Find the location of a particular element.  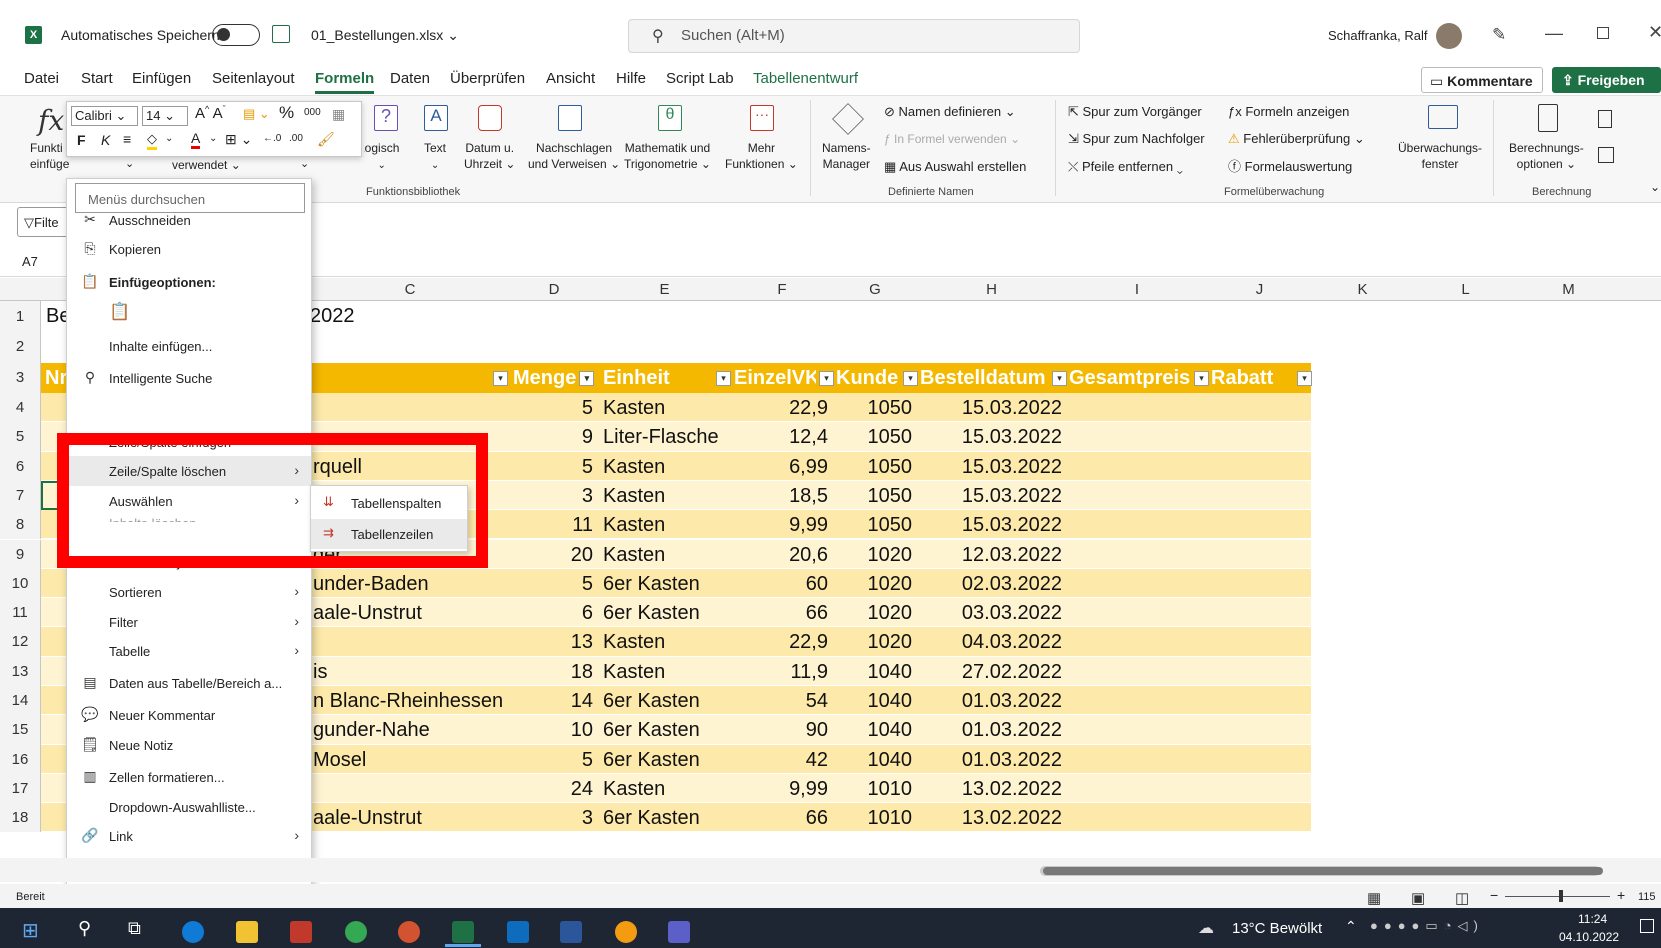

teams-icon is located at coordinates (679, 932).